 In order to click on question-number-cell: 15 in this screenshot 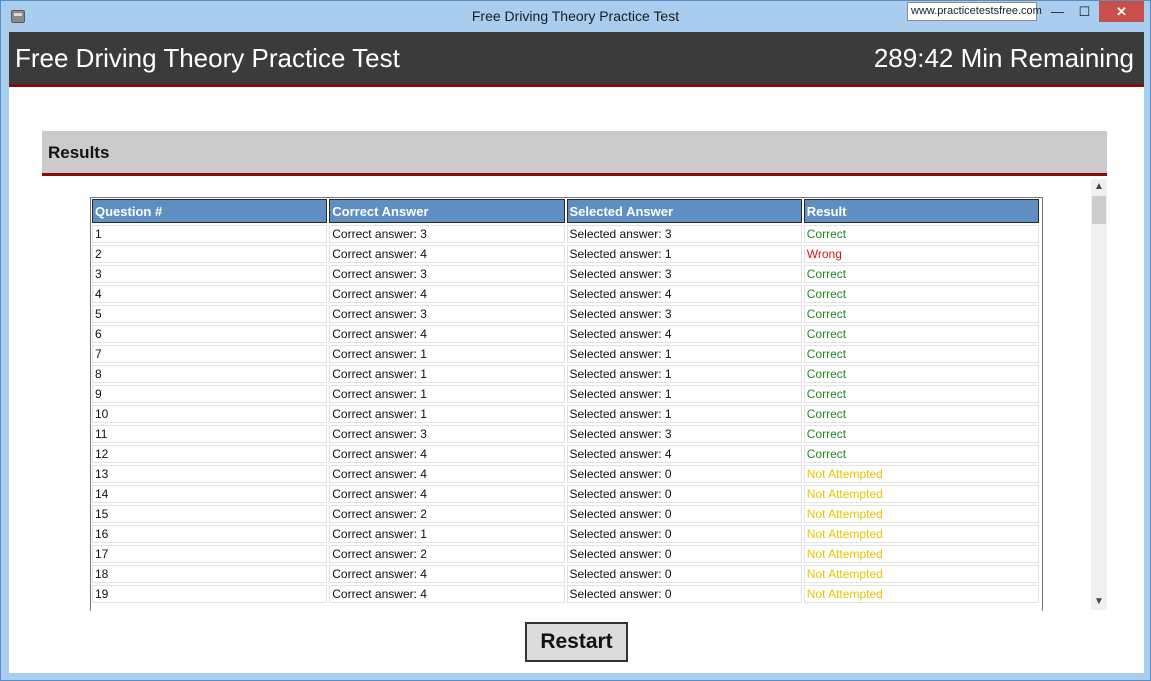, I will do `click(210, 514)`.